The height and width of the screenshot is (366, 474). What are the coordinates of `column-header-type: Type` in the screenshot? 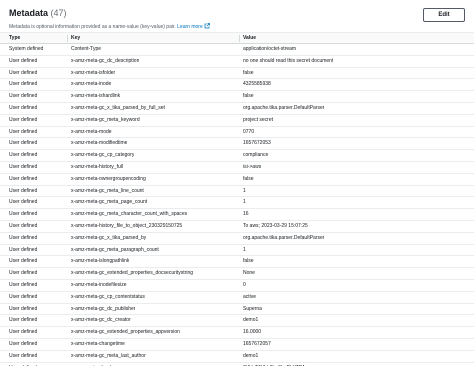 It's located at (14, 38).